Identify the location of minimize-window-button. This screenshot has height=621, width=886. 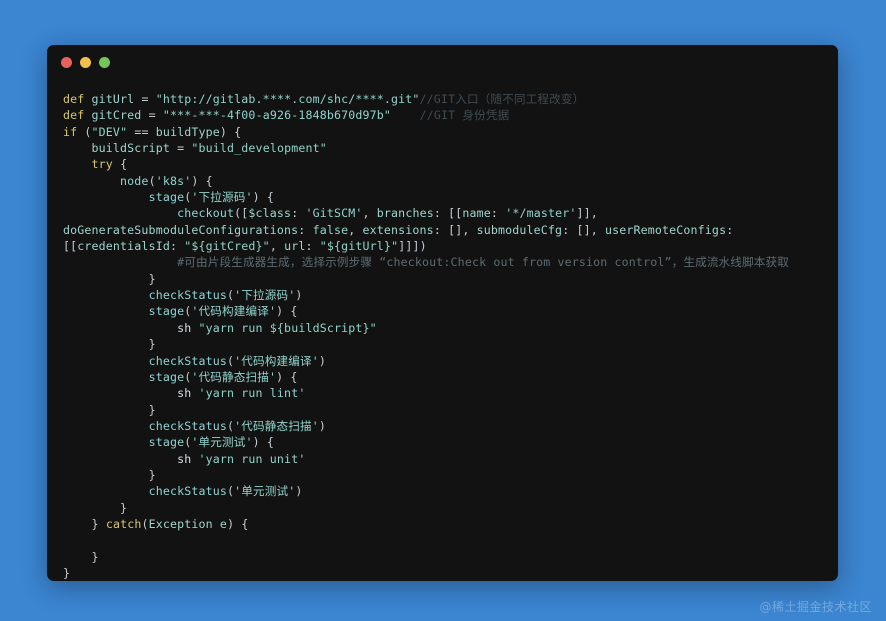
(85, 62).